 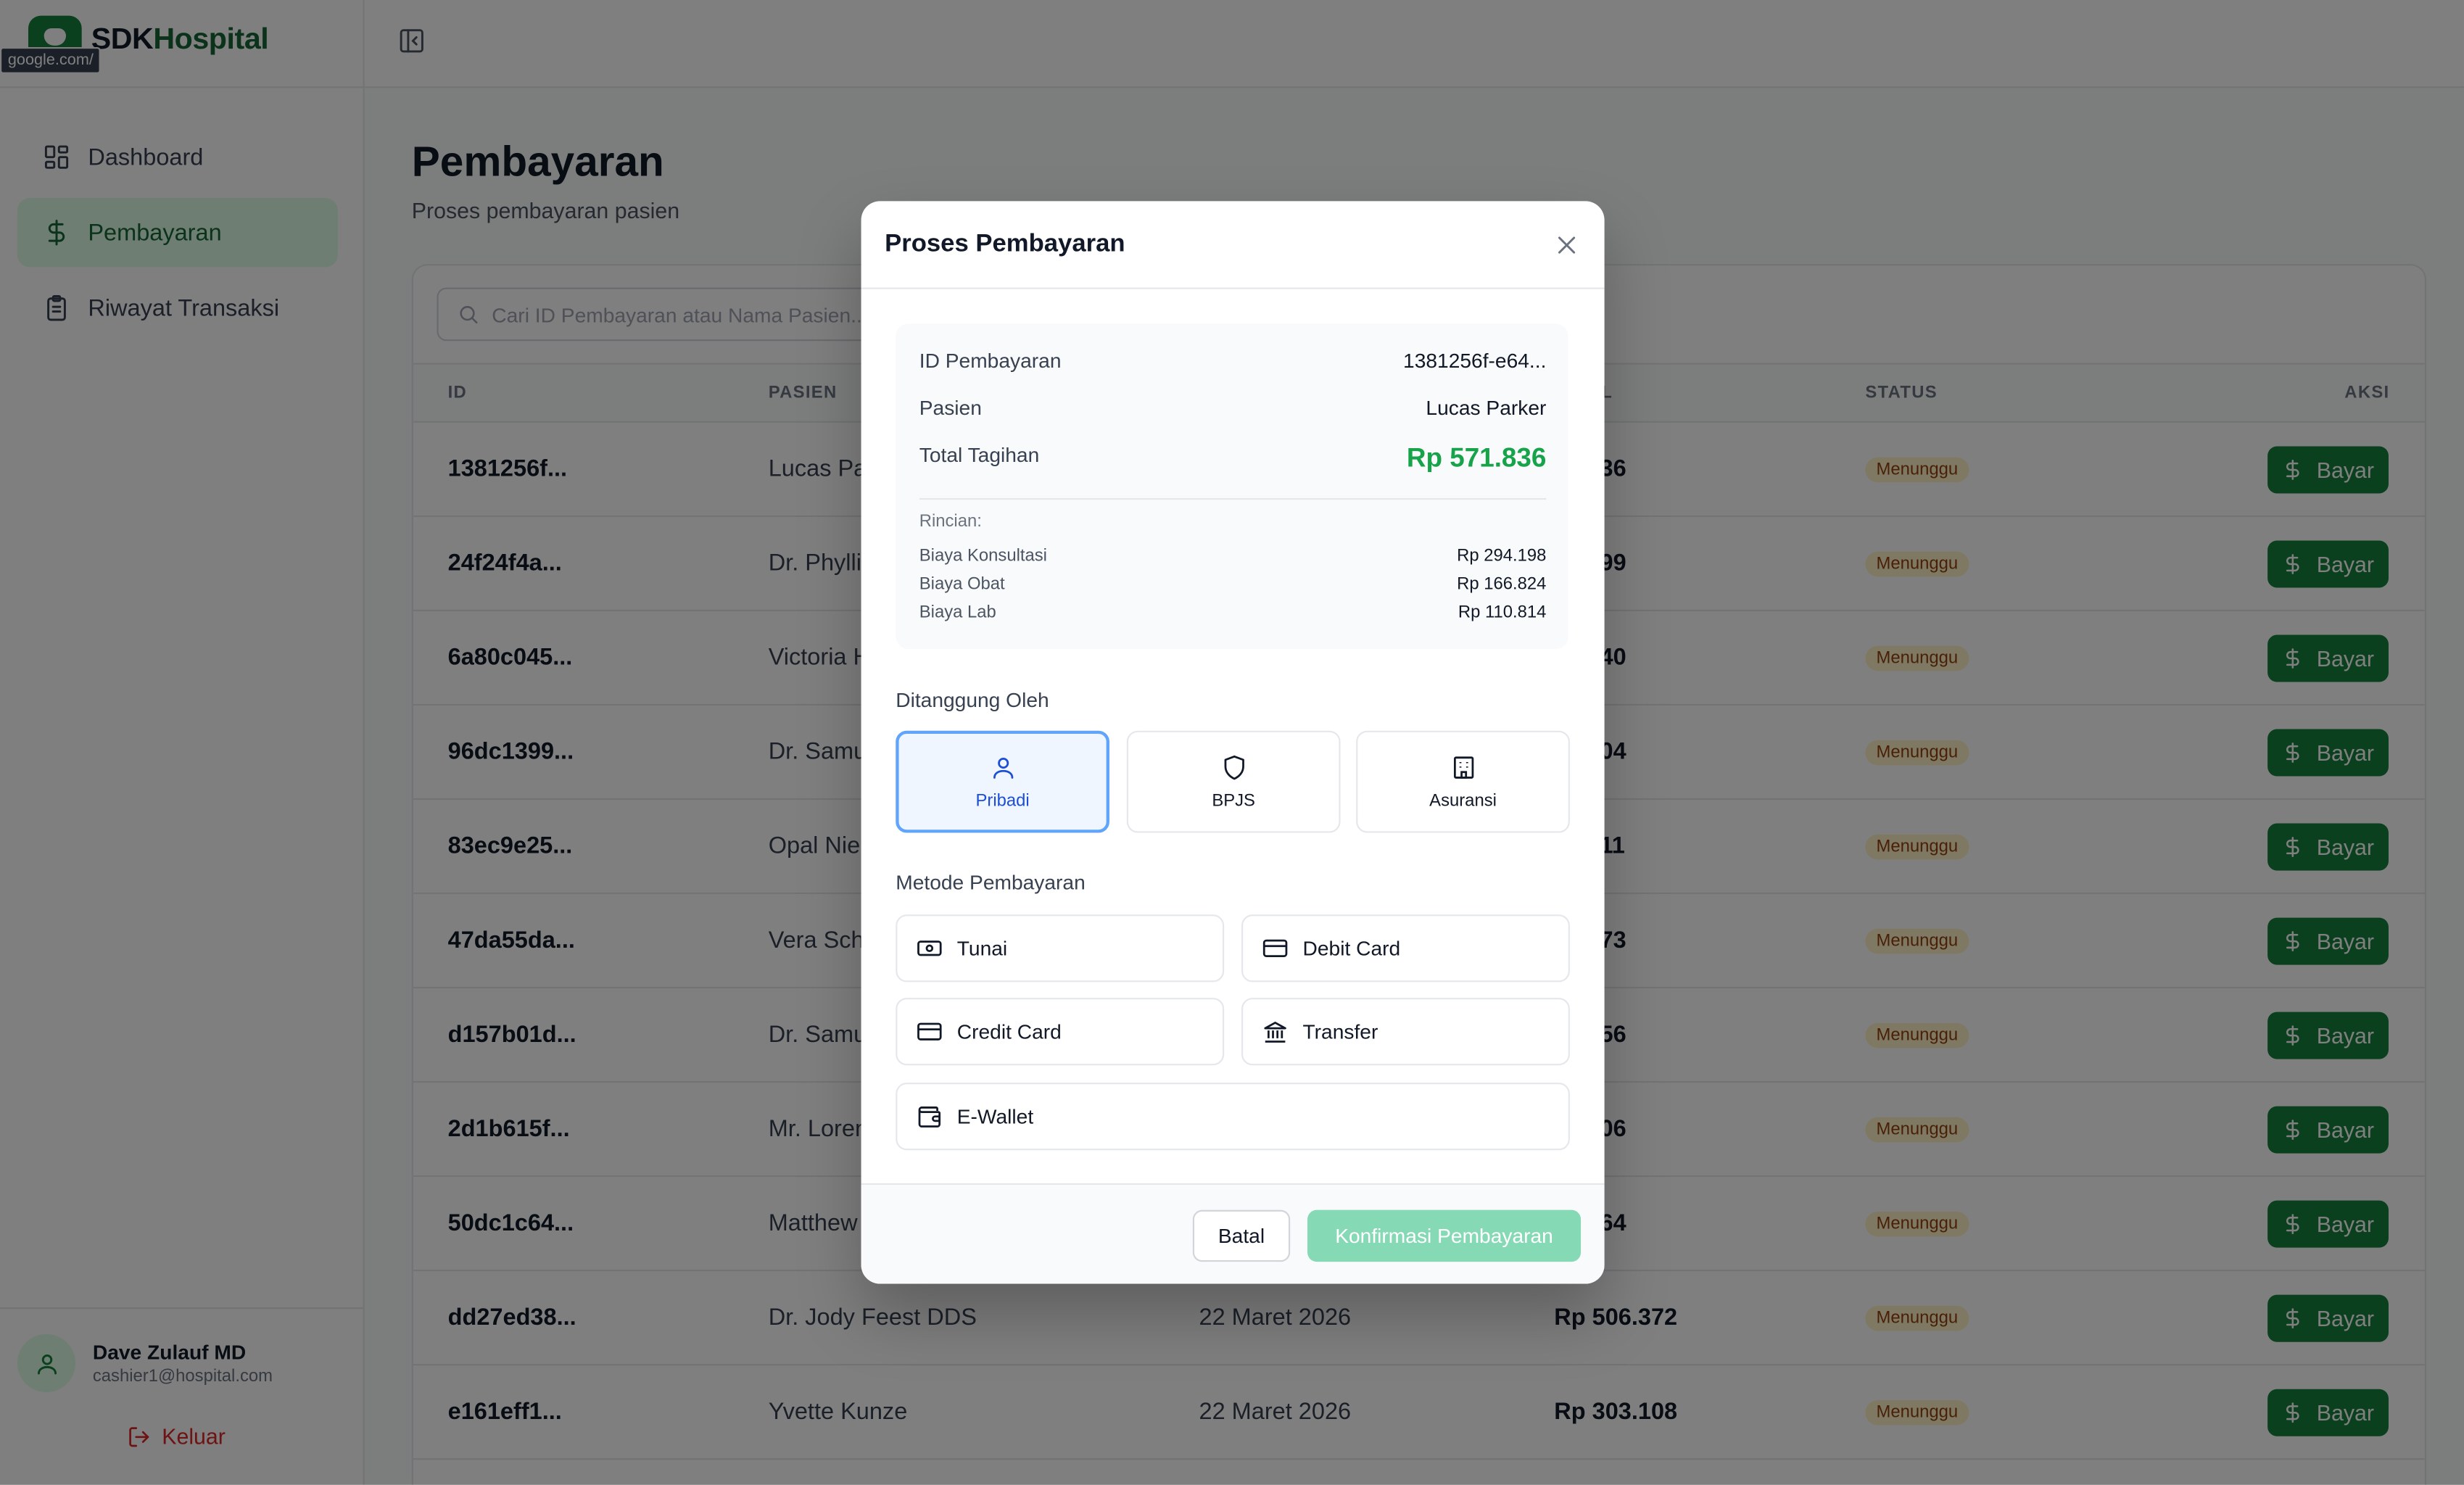 What do you see at coordinates (1351, 949) in the screenshot?
I see `payment-method-label: Debit Card` at bounding box center [1351, 949].